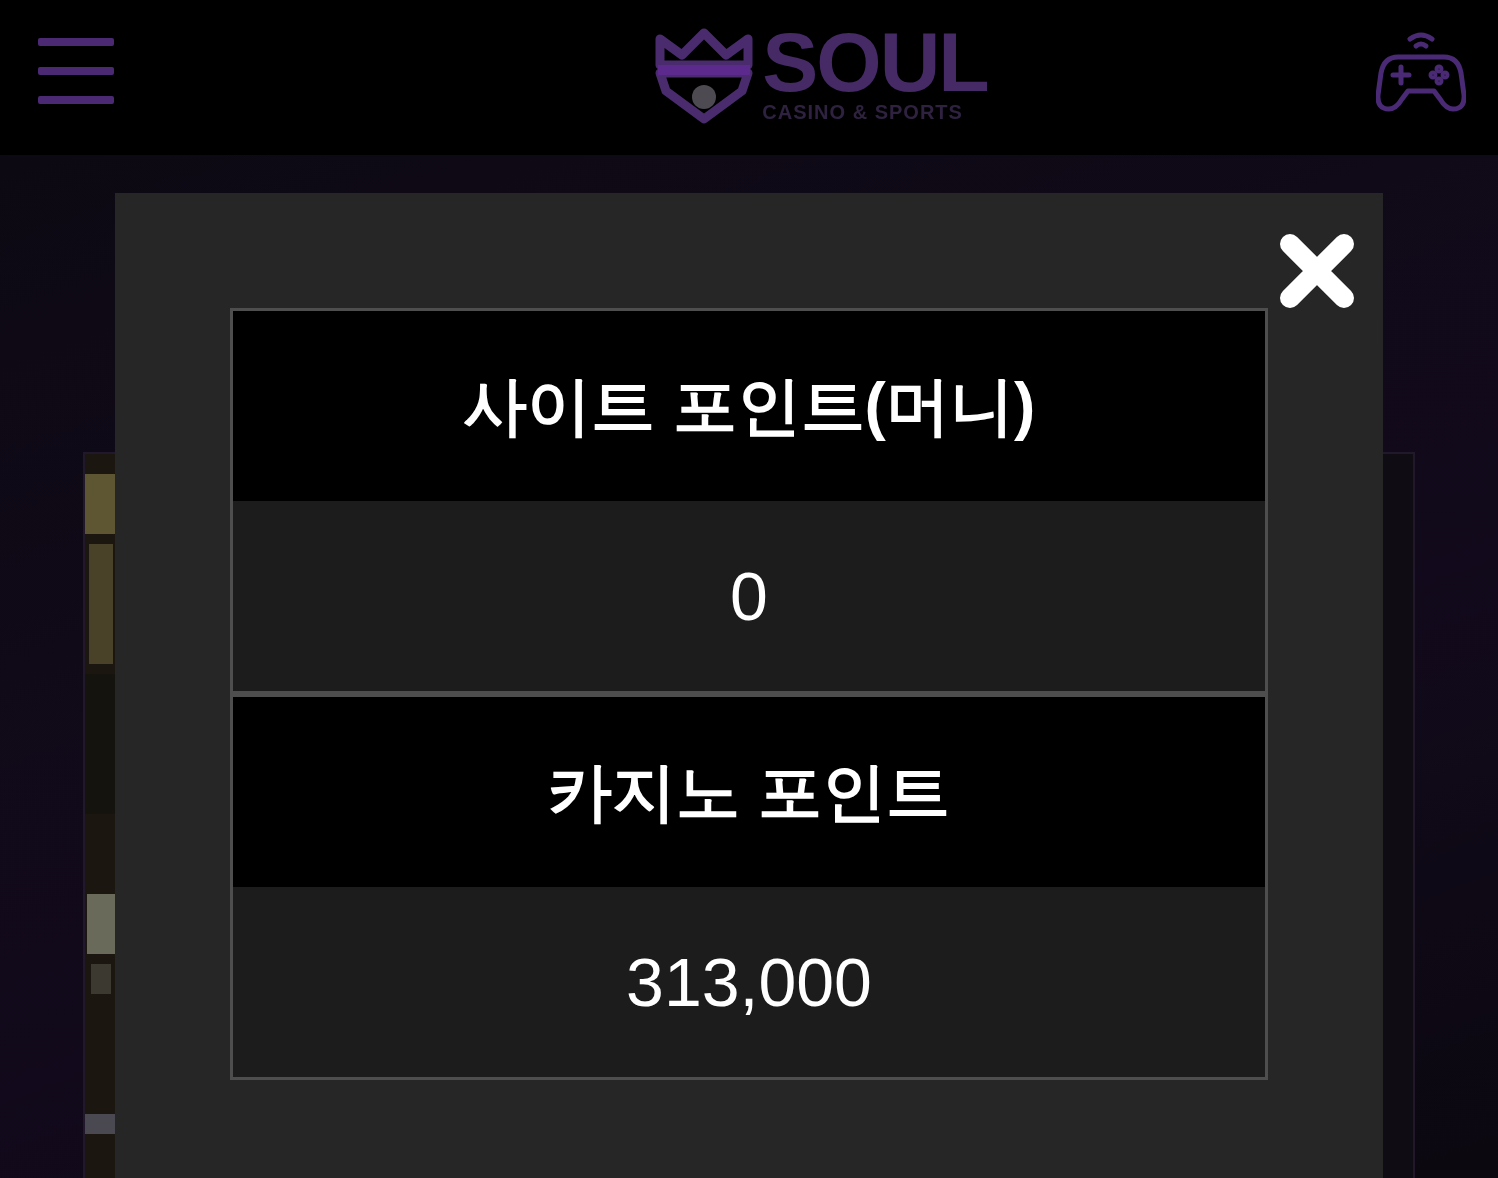 The image size is (1498, 1178). Describe the element at coordinates (76, 70) in the screenshot. I see `menu-icon` at that location.